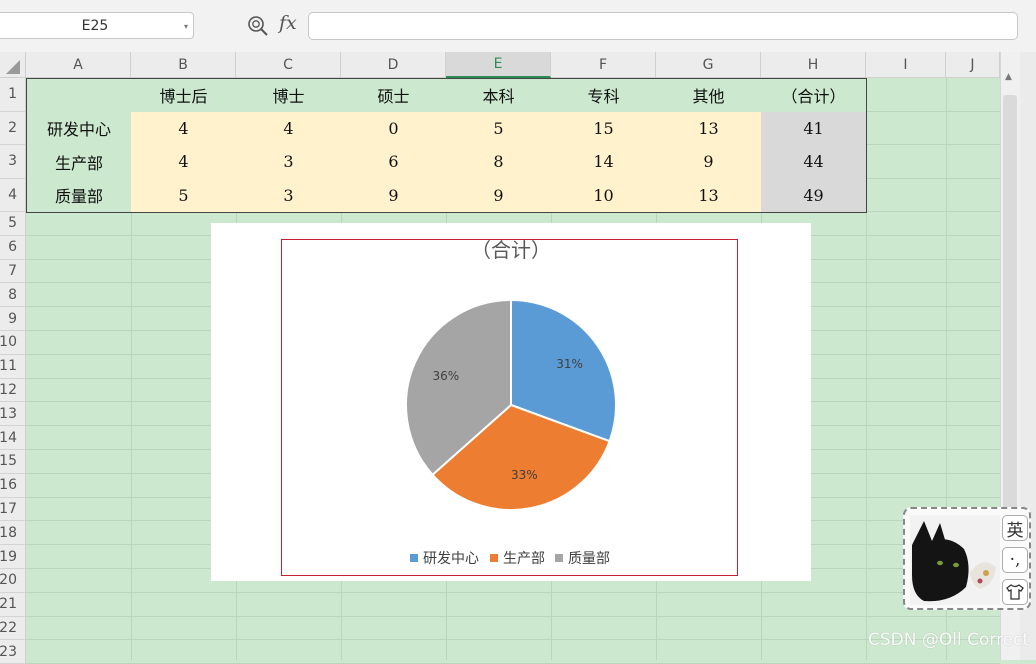 Image resolution: width=1036 pixels, height=664 pixels. I want to click on column-header: D, so click(393, 65).